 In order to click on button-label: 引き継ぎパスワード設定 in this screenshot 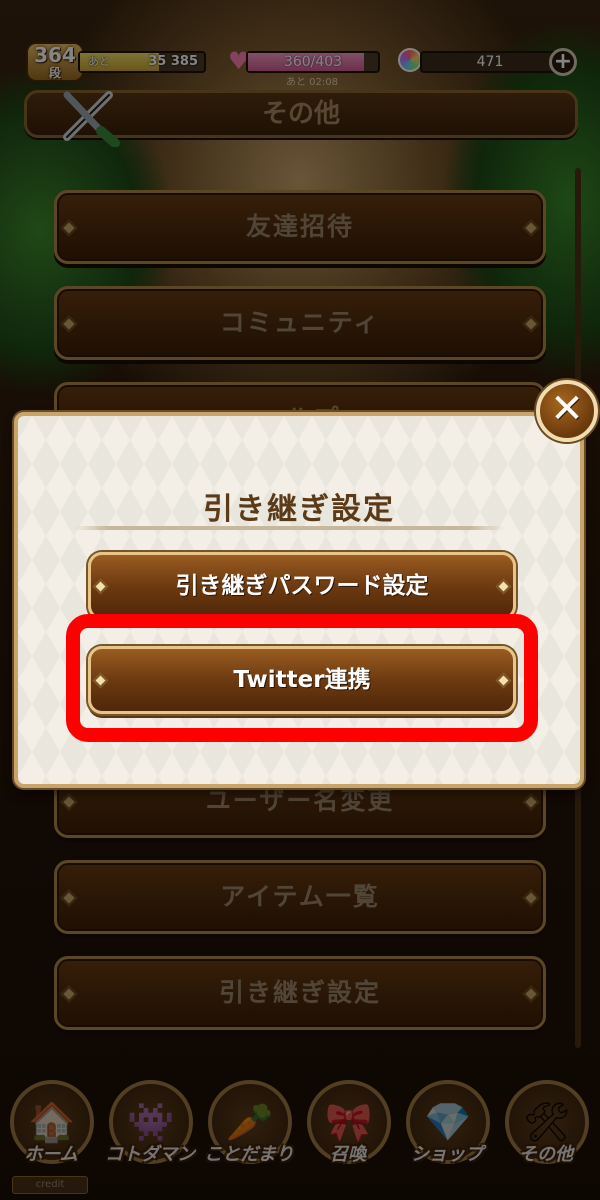, I will do `click(302, 586)`.